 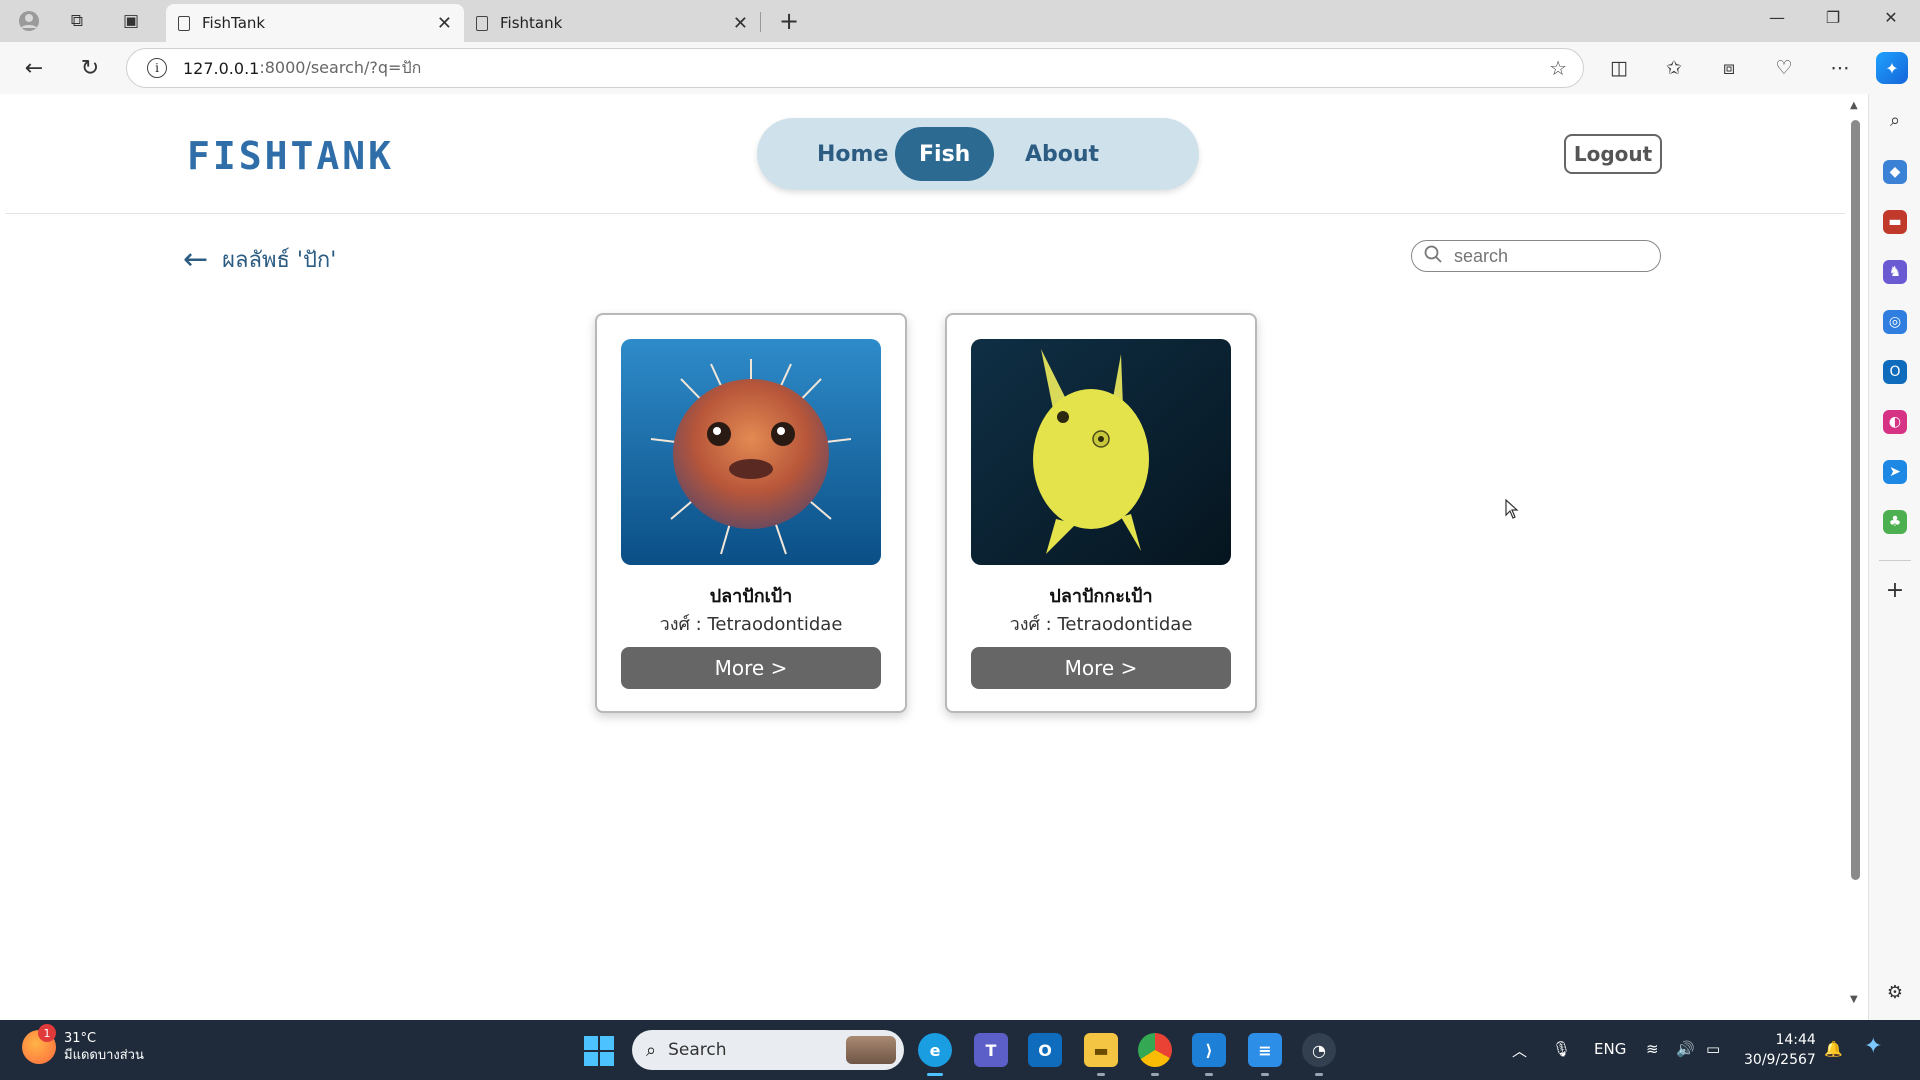 What do you see at coordinates (1544, 256) in the screenshot?
I see `search-input` at bounding box center [1544, 256].